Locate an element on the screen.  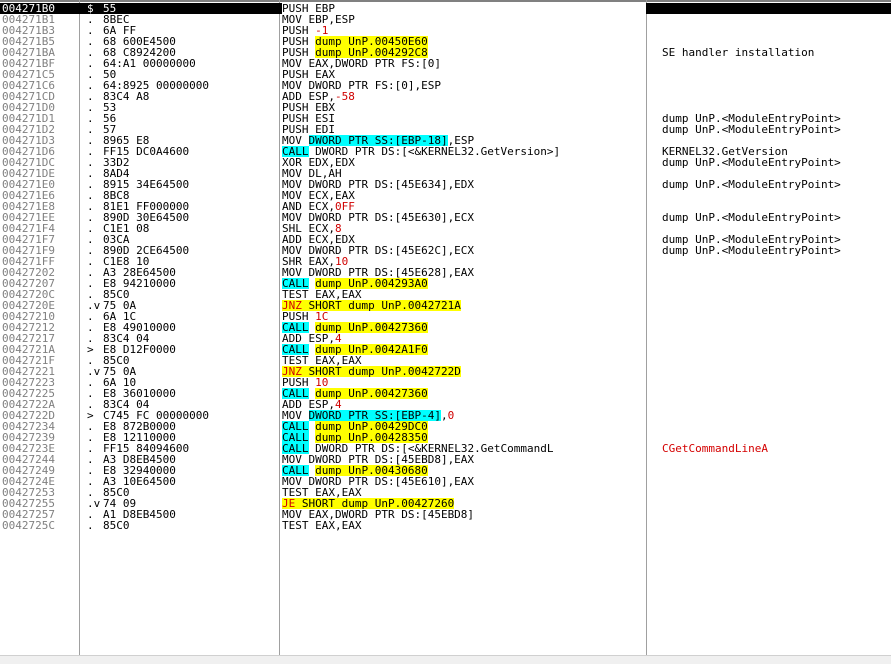
disasm-token: dump_UnP.00427360 is located at coordinates (371, 393).